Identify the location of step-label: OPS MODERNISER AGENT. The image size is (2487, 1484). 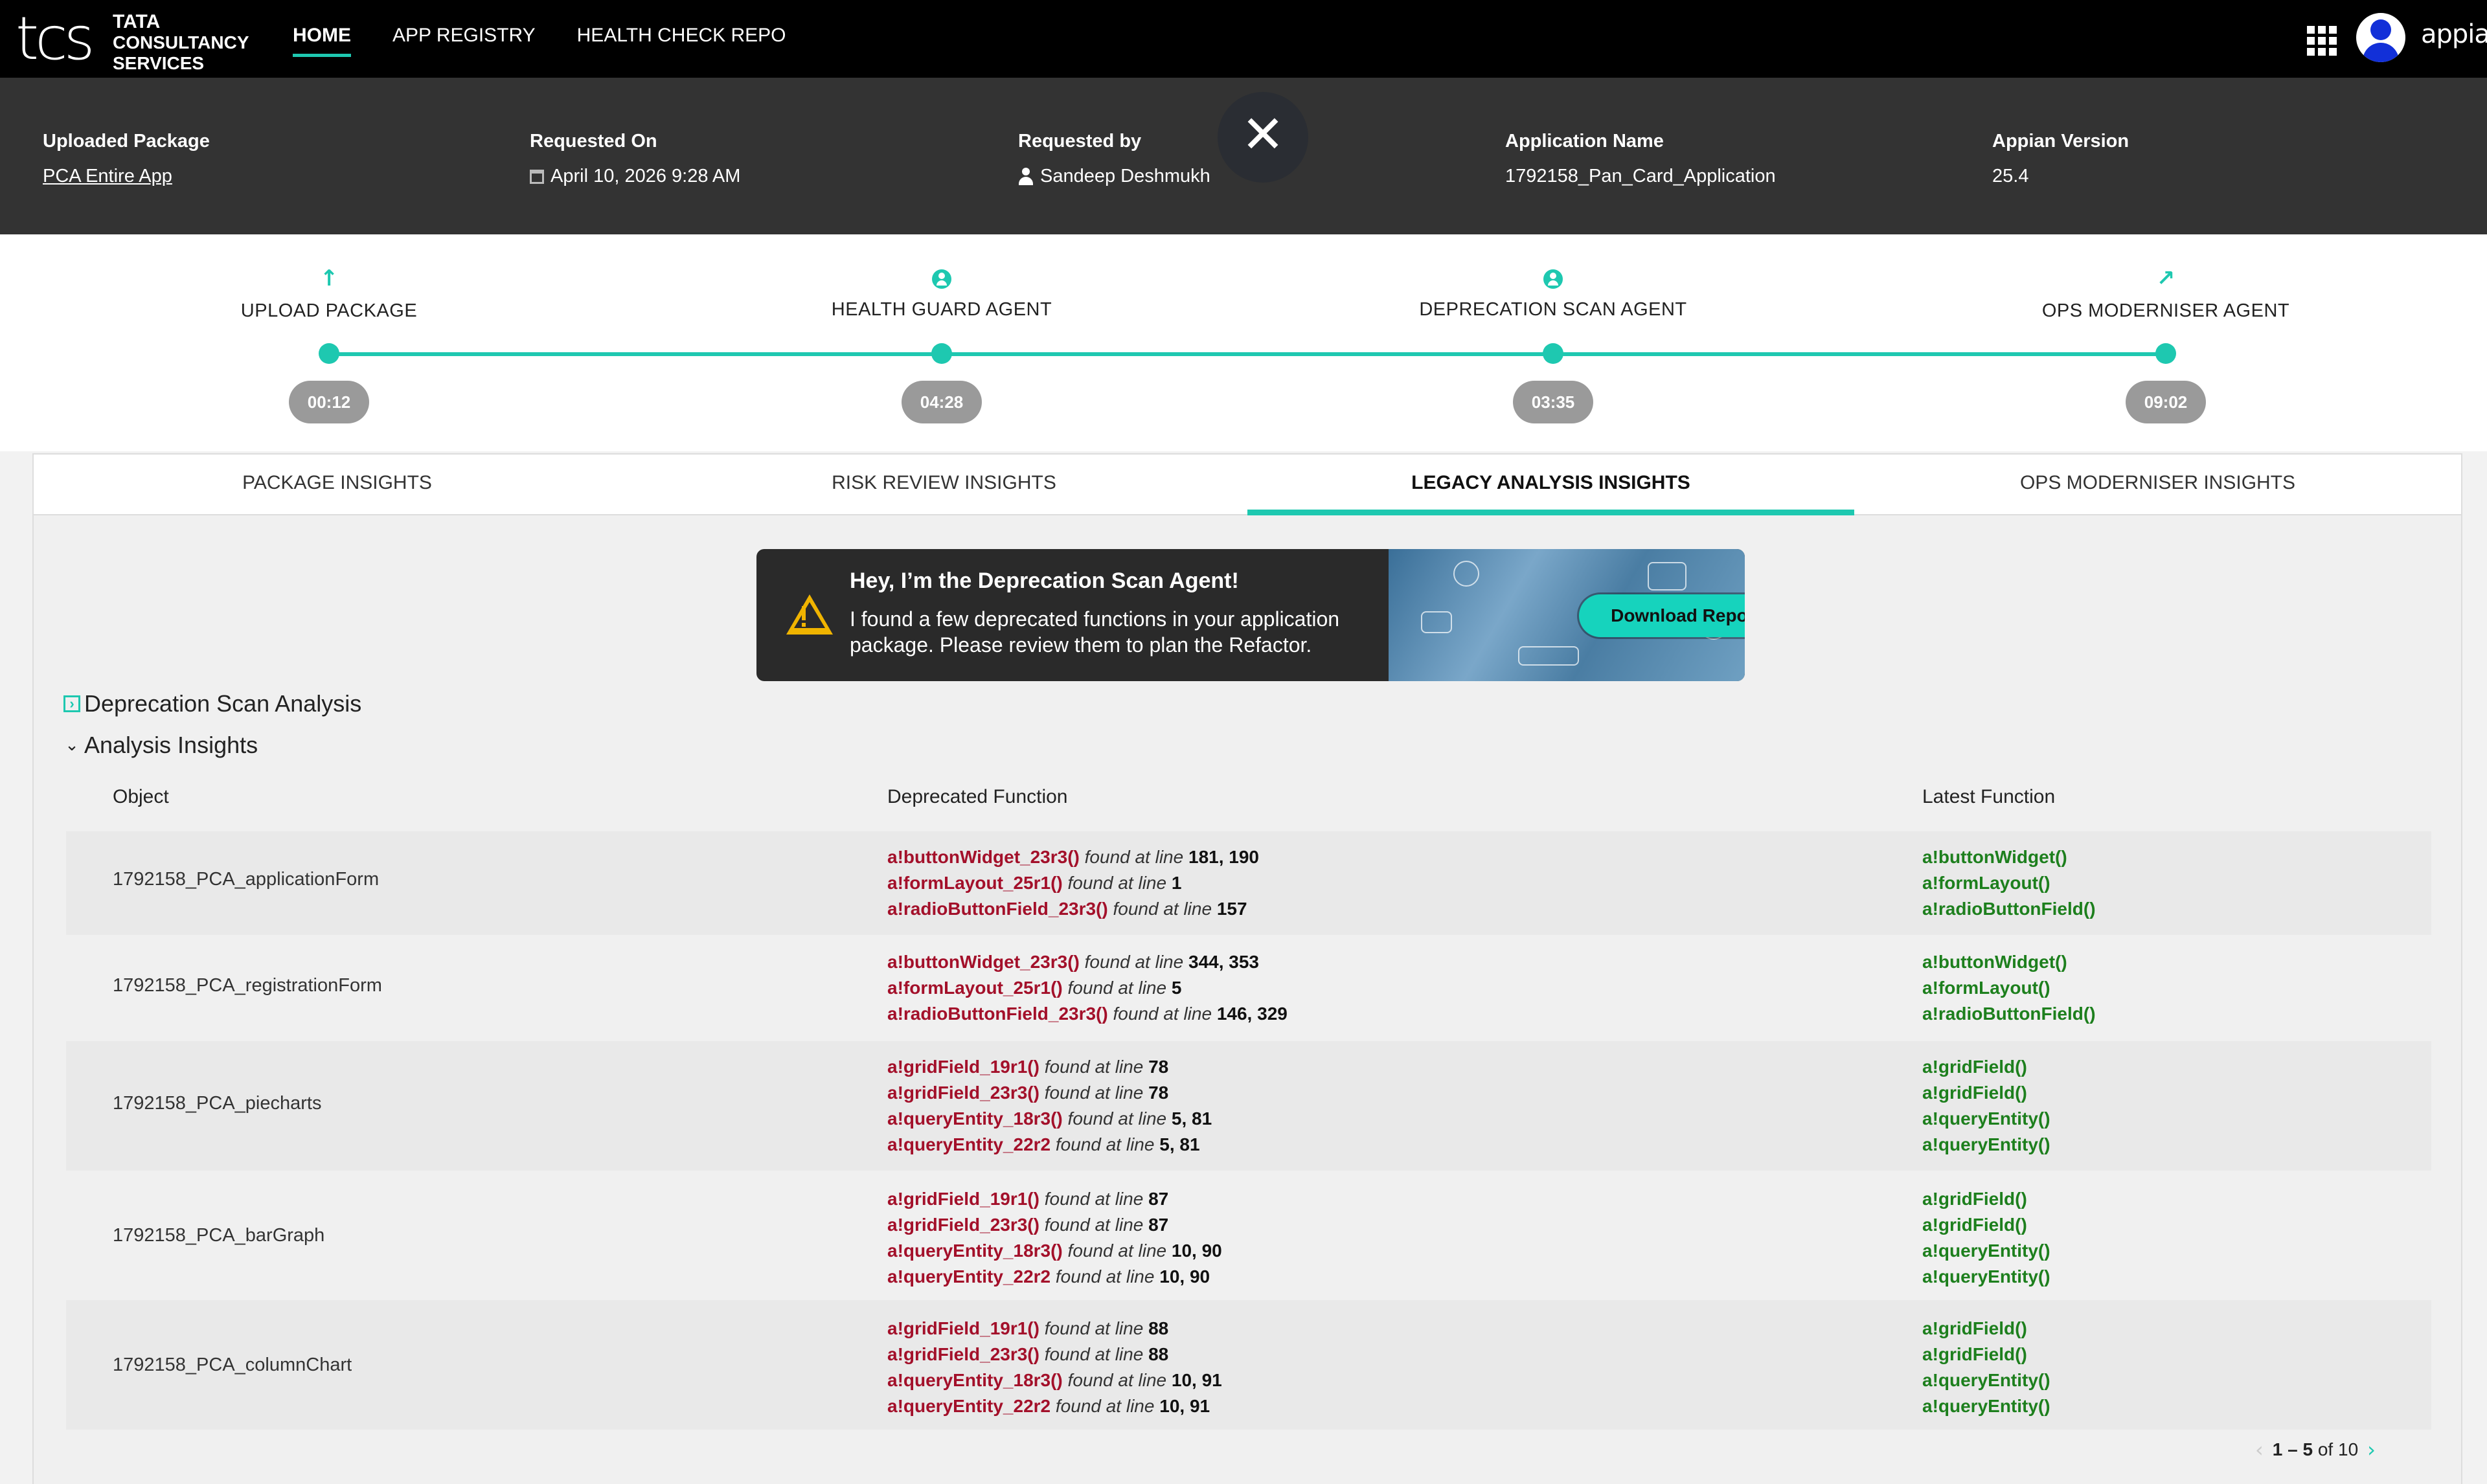
(2165, 310).